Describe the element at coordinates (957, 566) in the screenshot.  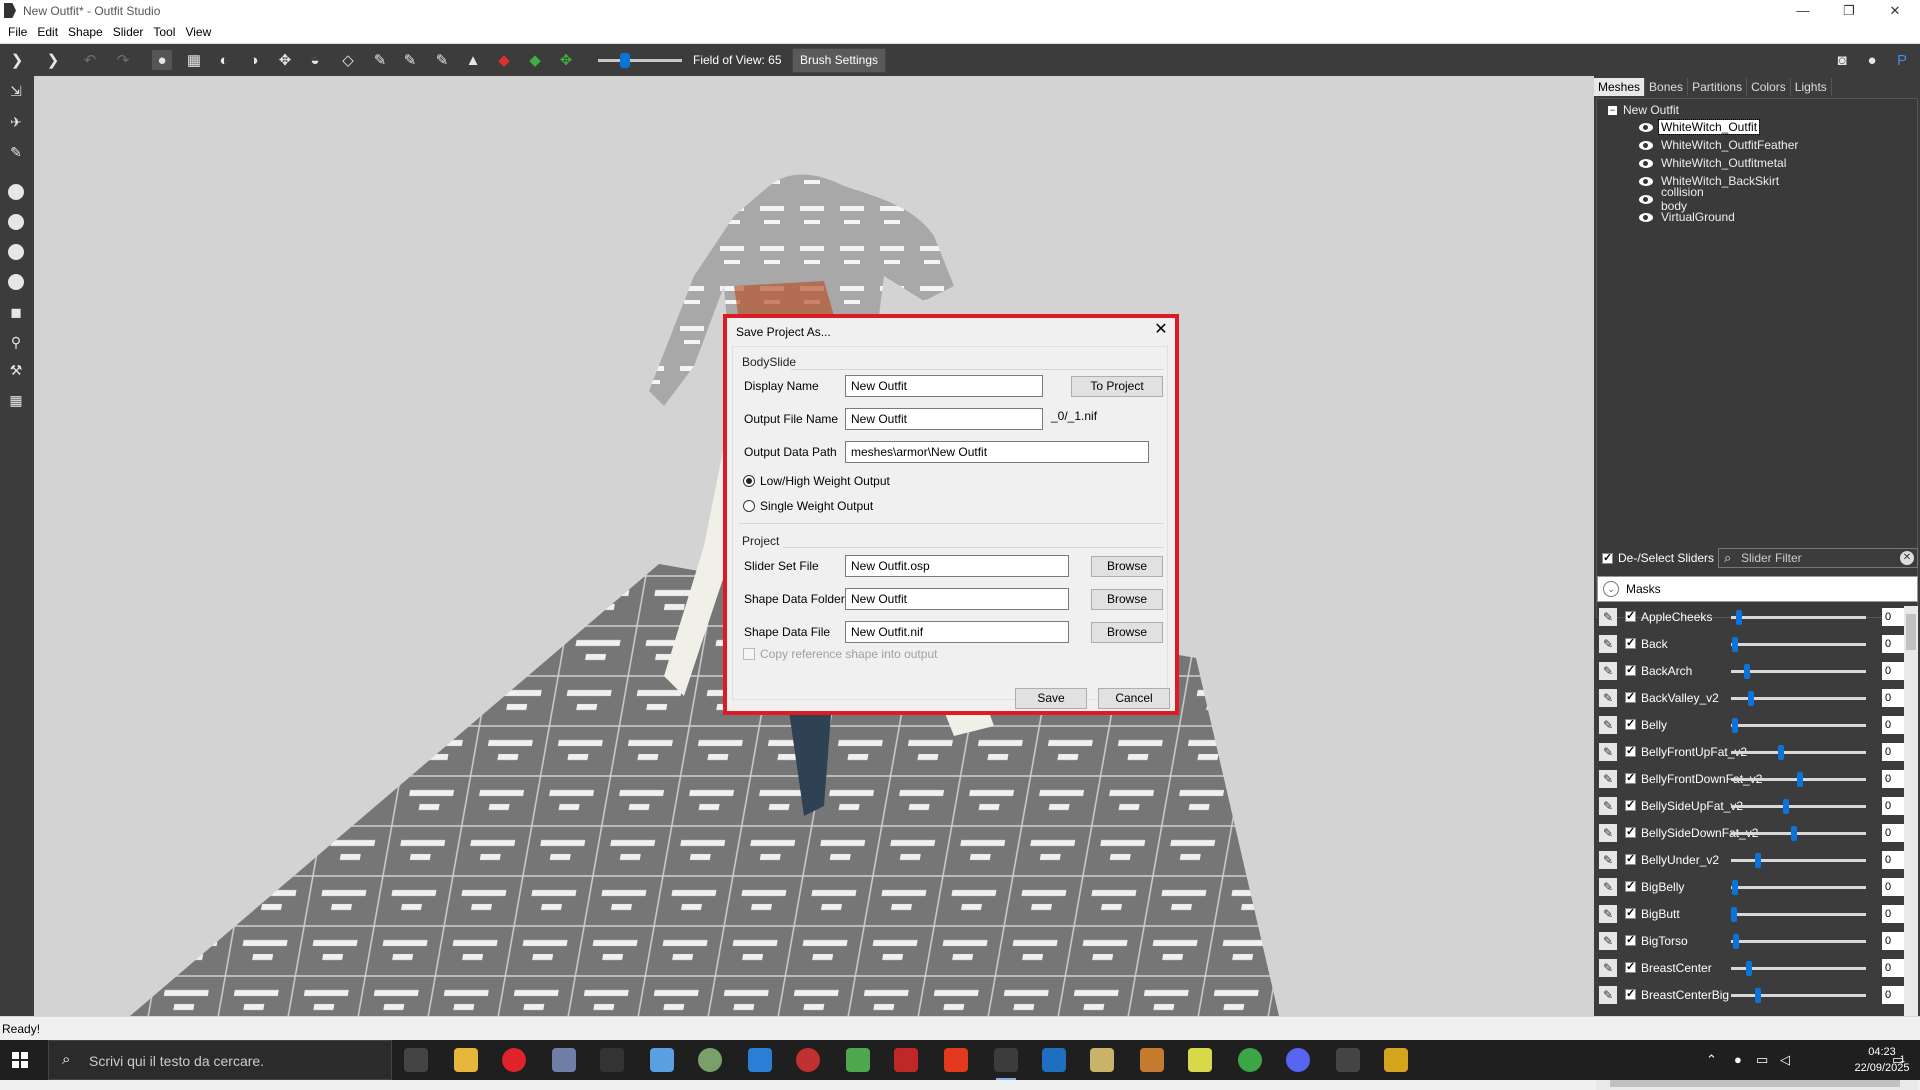
I see `slider-set-field: New Outfit.osp` at that location.